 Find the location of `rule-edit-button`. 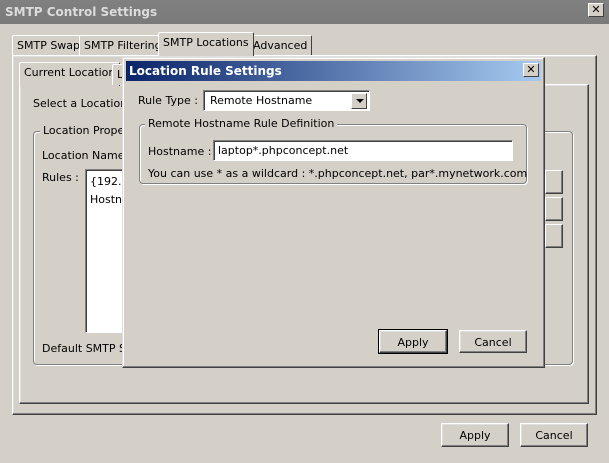

rule-edit-button is located at coordinates (554, 209).